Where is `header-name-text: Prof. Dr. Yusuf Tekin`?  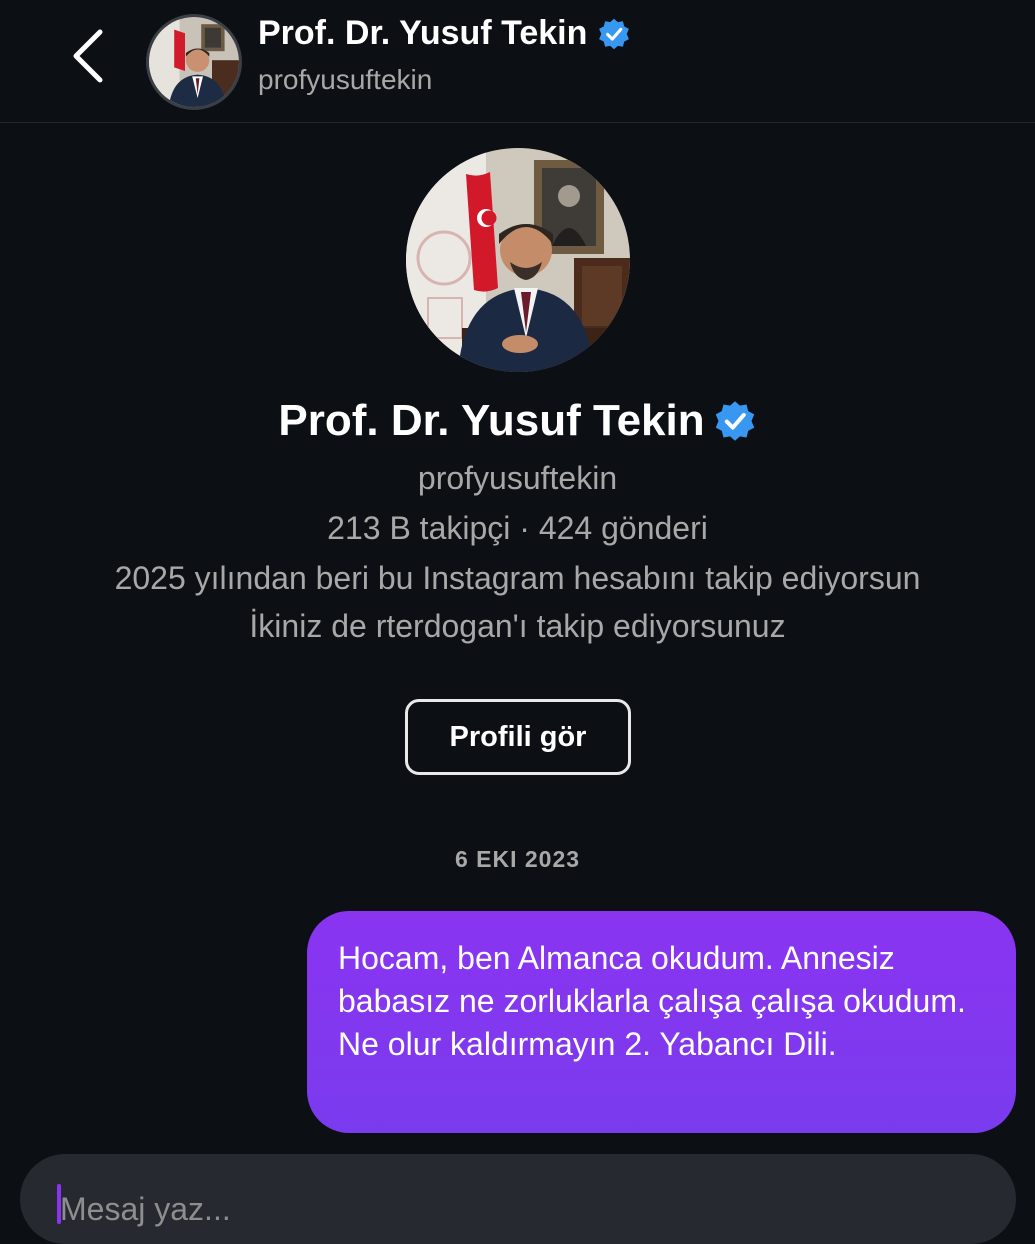
header-name-text: Prof. Dr. Yusuf Tekin is located at coordinates (423, 33).